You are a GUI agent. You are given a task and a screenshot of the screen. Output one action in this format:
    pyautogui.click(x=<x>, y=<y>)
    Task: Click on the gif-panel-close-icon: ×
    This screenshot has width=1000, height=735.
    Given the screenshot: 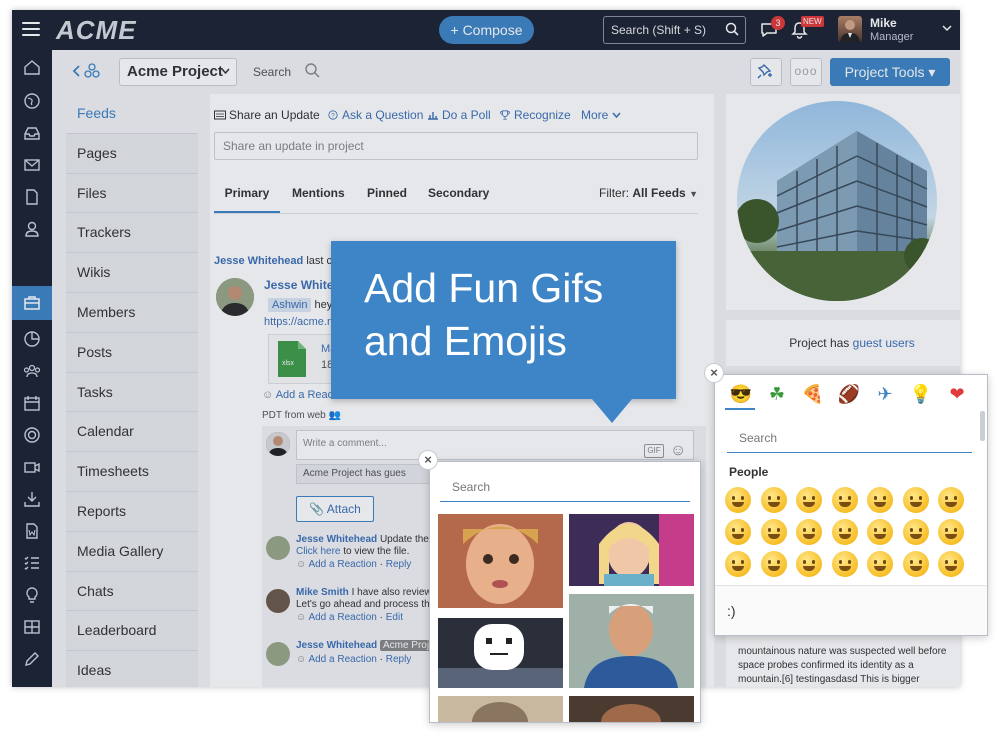 What is the action you would take?
    pyautogui.click(x=428, y=460)
    